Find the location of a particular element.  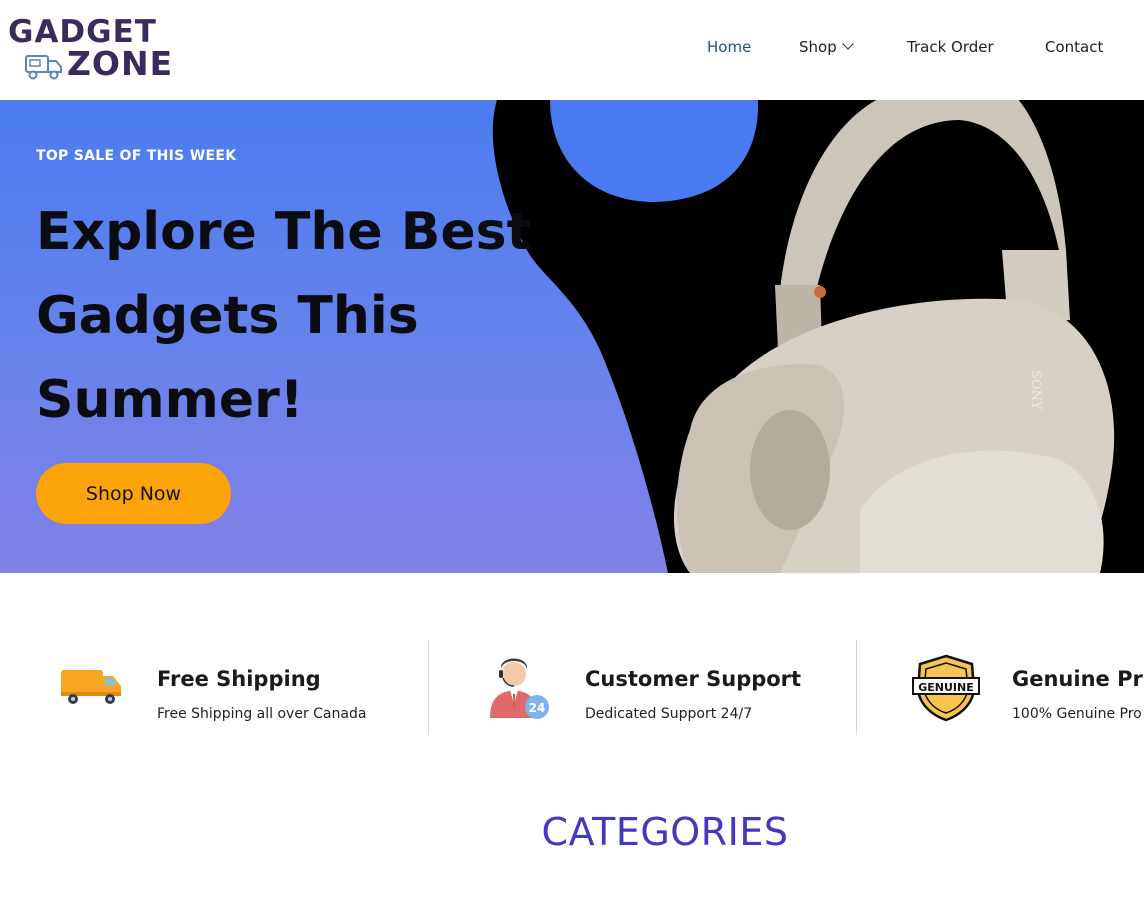

nav-shop: Shop is located at coordinates (826, 47).